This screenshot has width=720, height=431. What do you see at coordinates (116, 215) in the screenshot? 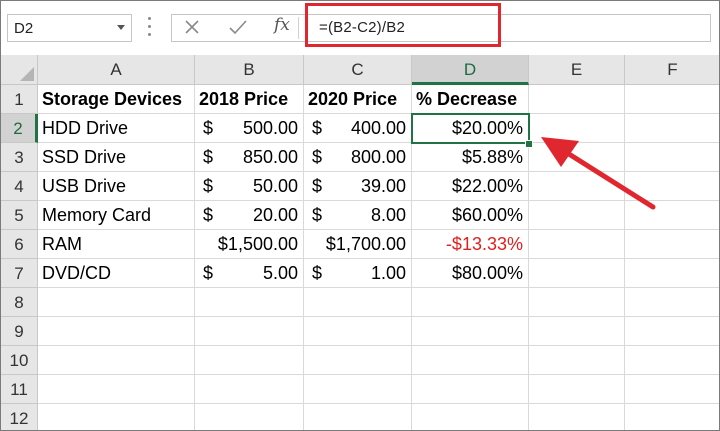
I see `device-name-cell: Memory Card` at bounding box center [116, 215].